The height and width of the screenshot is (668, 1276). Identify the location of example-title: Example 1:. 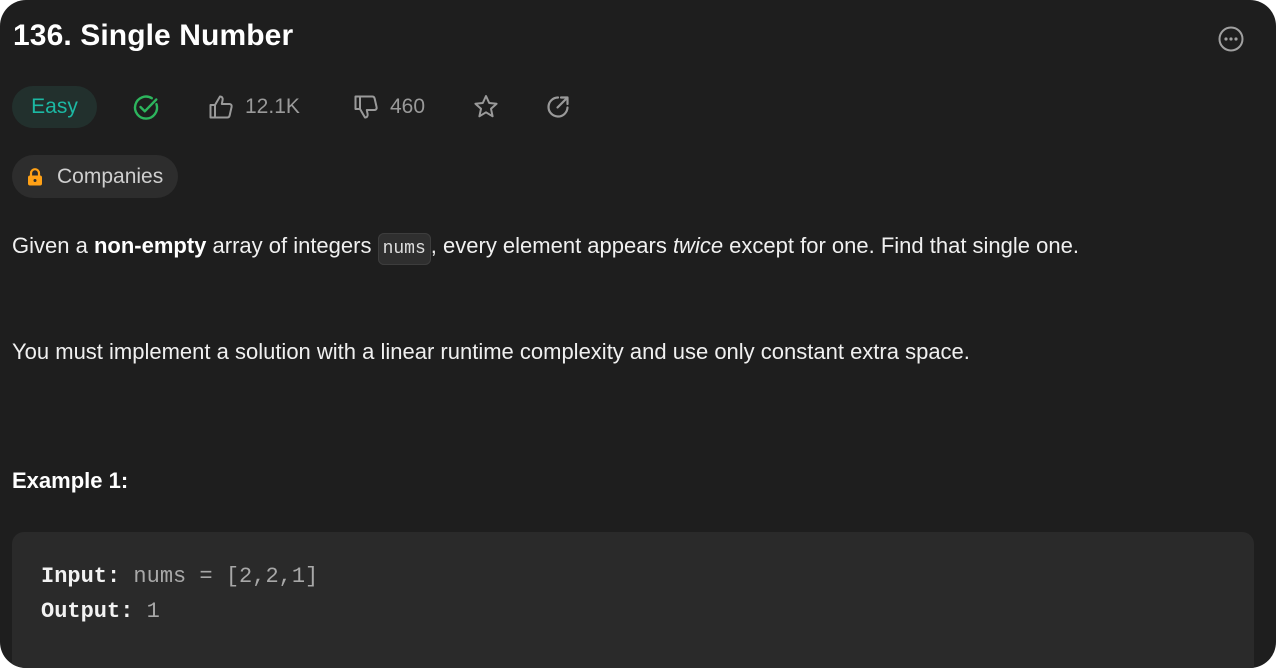
(70, 480).